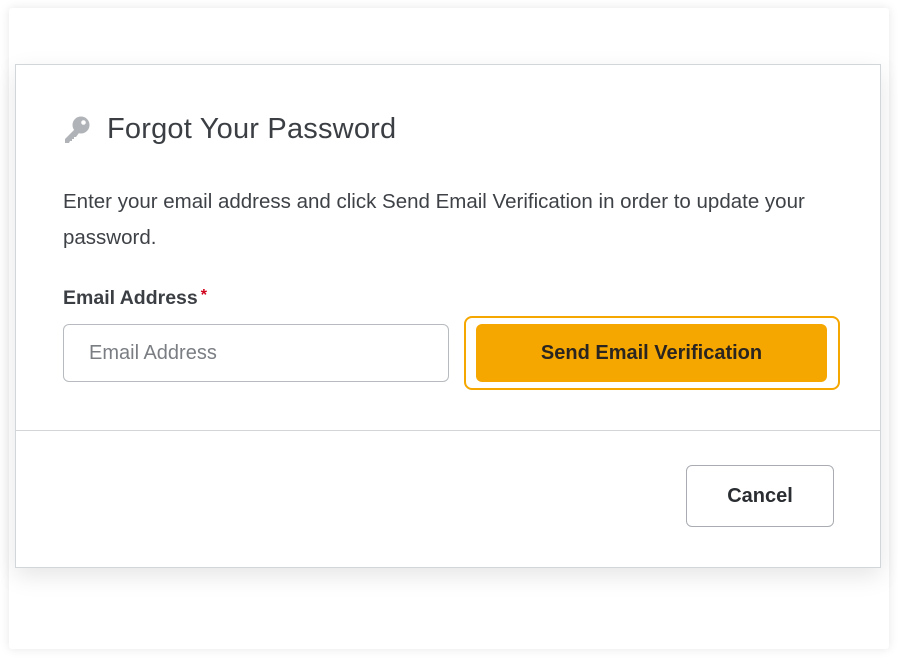 The height and width of the screenshot is (660, 898). What do you see at coordinates (78, 130) in the screenshot?
I see `key-icon` at bounding box center [78, 130].